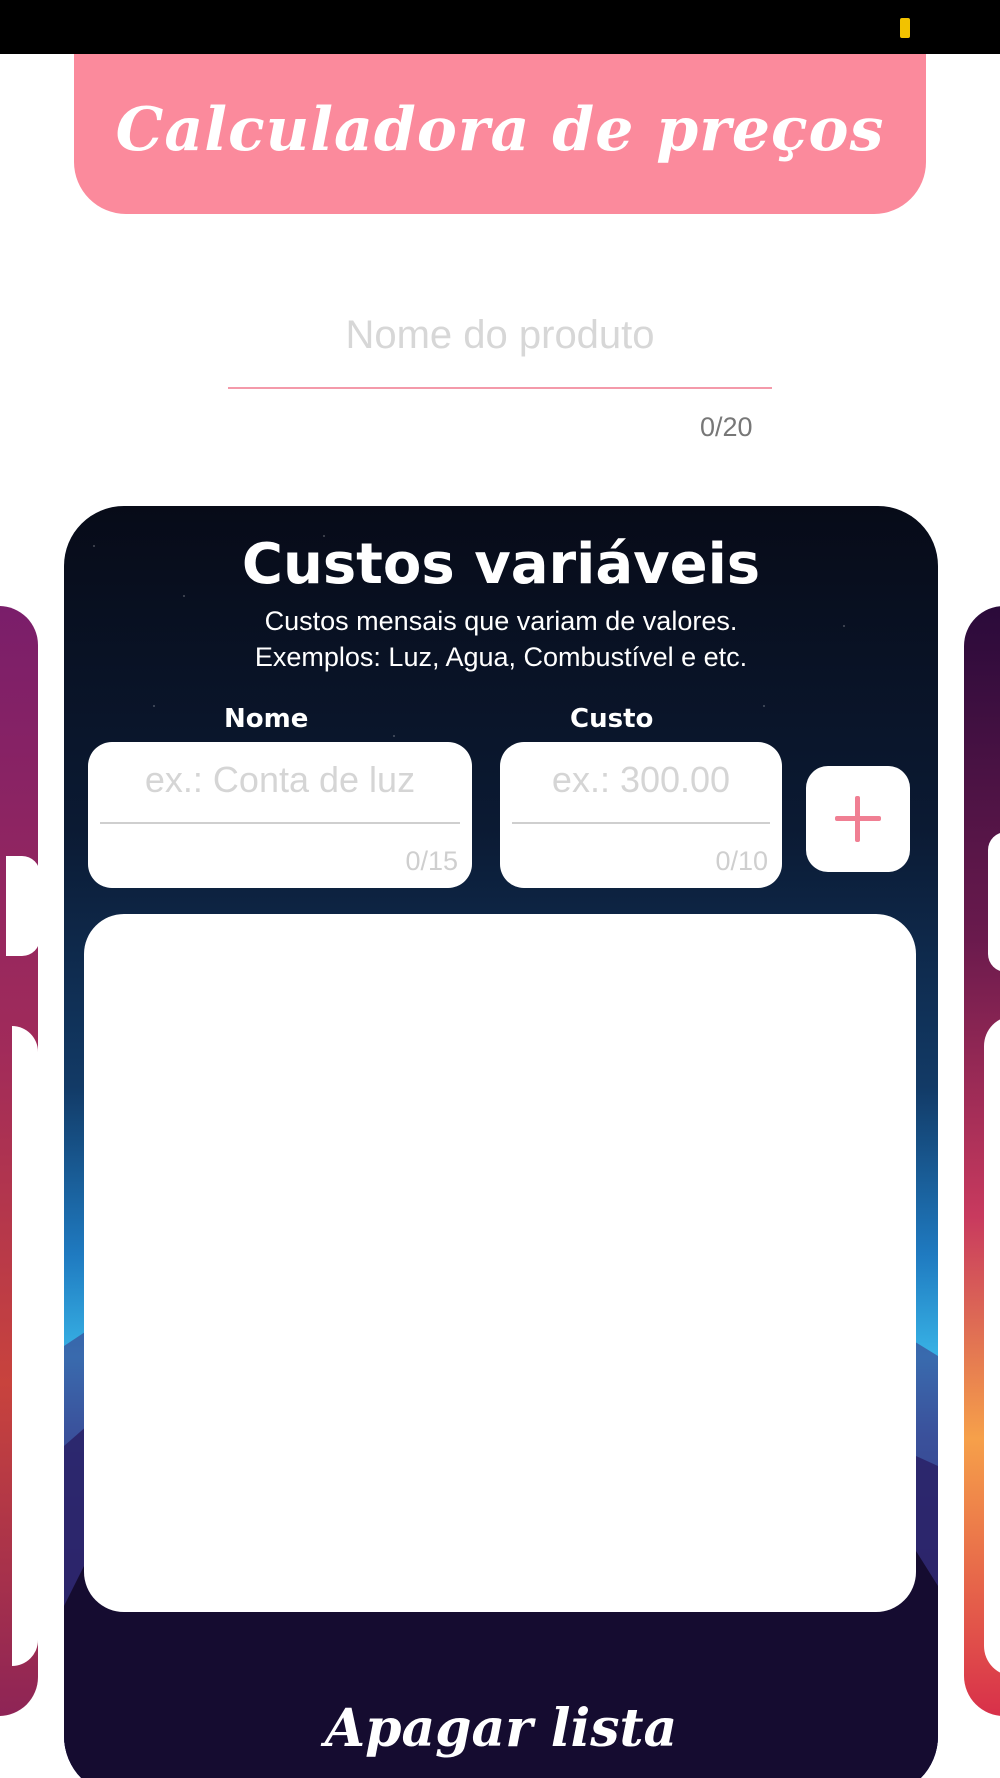 The image size is (1000, 1778). Describe the element at coordinates (20, 1161) in the screenshot. I see `previous-card-peek` at that location.